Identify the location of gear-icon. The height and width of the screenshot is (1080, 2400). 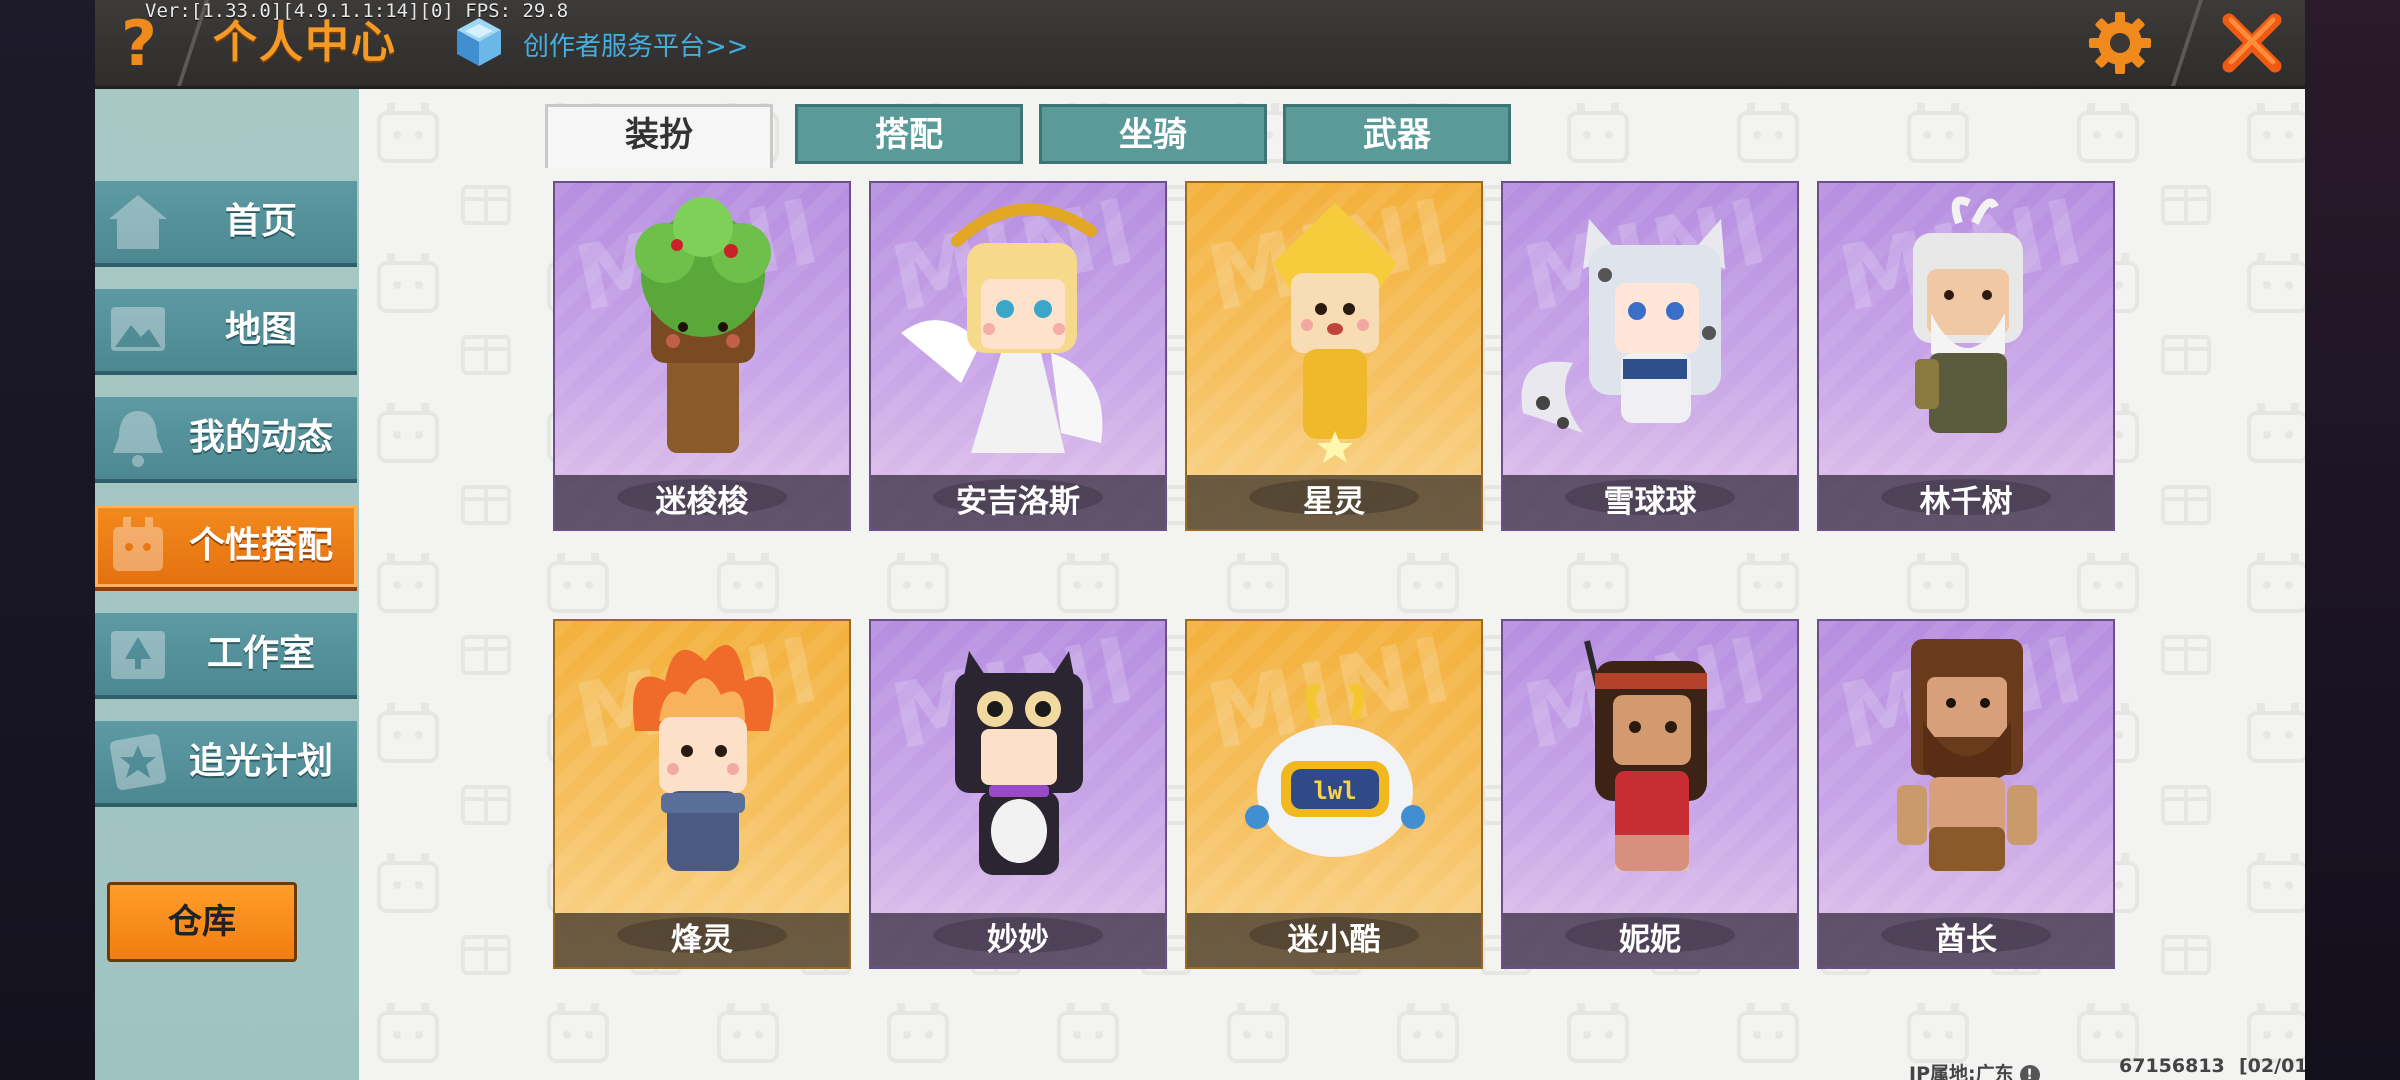
(2120, 43).